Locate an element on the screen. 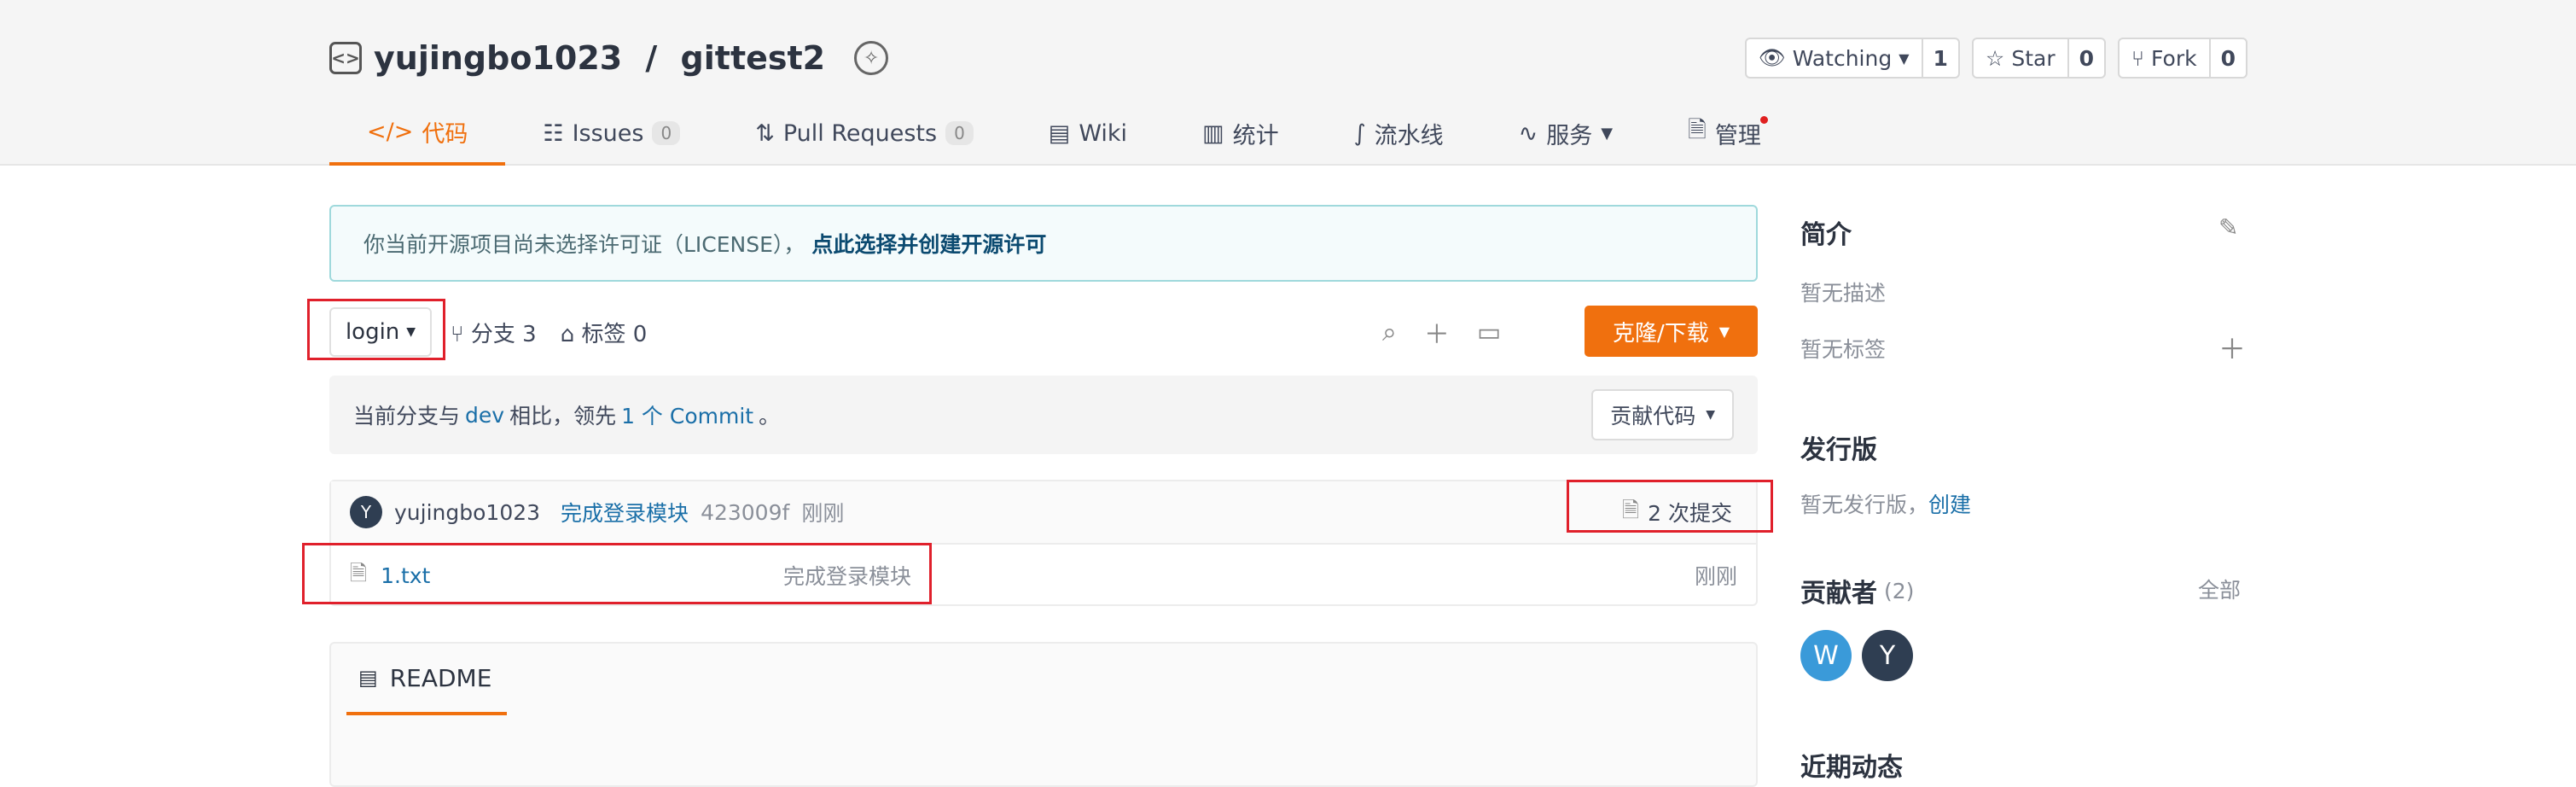 The image size is (2576, 787). repo-title: <> yujingbo1023 / gittest2 ✧ is located at coordinates (609, 58).